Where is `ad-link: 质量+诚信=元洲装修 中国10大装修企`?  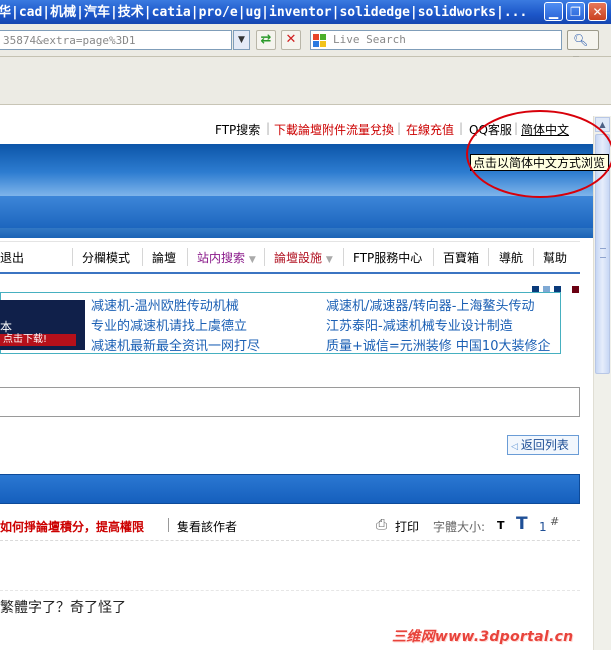 ad-link: 质量+诚信=元洲装修 中国10大装修企 is located at coordinates (438, 344).